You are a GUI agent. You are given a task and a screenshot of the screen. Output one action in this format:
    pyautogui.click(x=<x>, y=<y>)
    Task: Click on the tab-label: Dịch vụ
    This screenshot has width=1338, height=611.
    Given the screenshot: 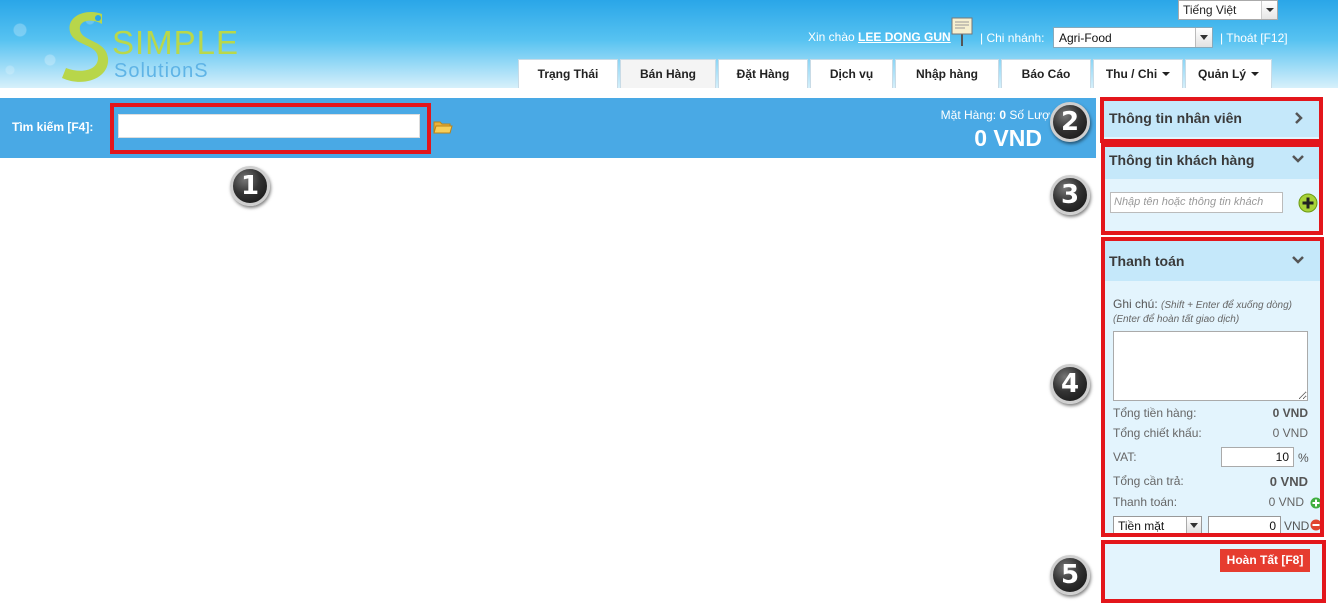 What is the action you would take?
    pyautogui.click(x=851, y=74)
    